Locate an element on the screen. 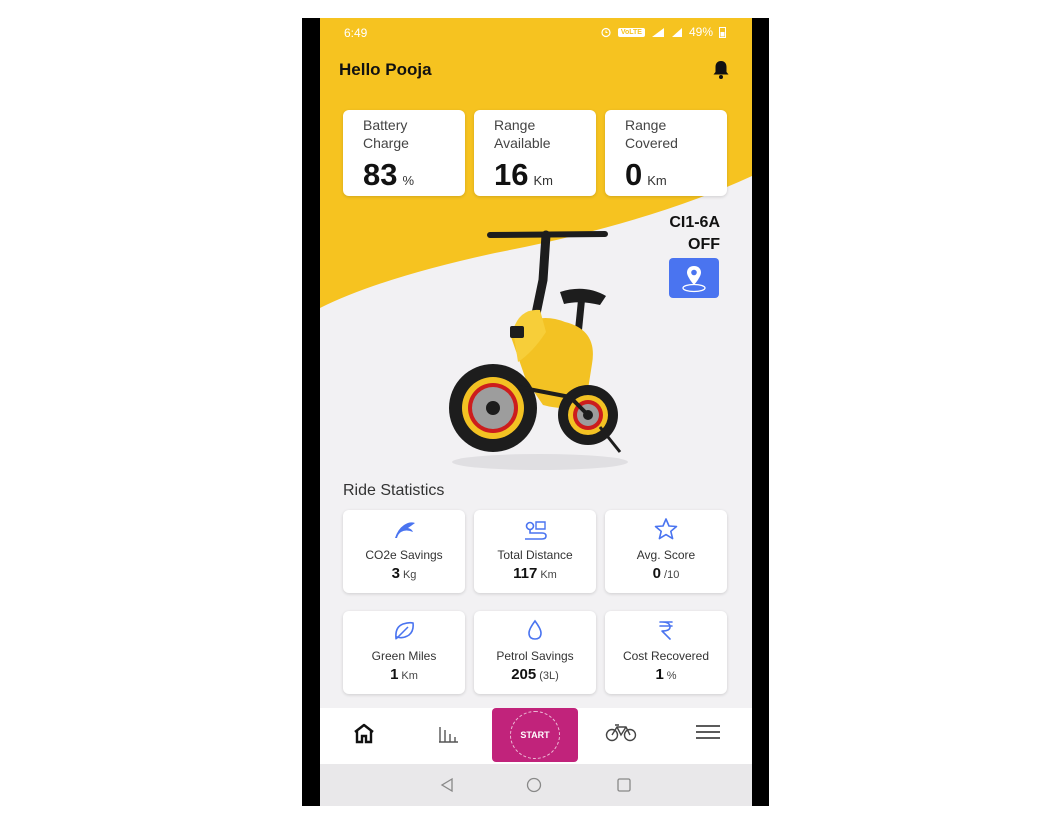 The height and width of the screenshot is (814, 1064). star-icon is located at coordinates (666, 529).